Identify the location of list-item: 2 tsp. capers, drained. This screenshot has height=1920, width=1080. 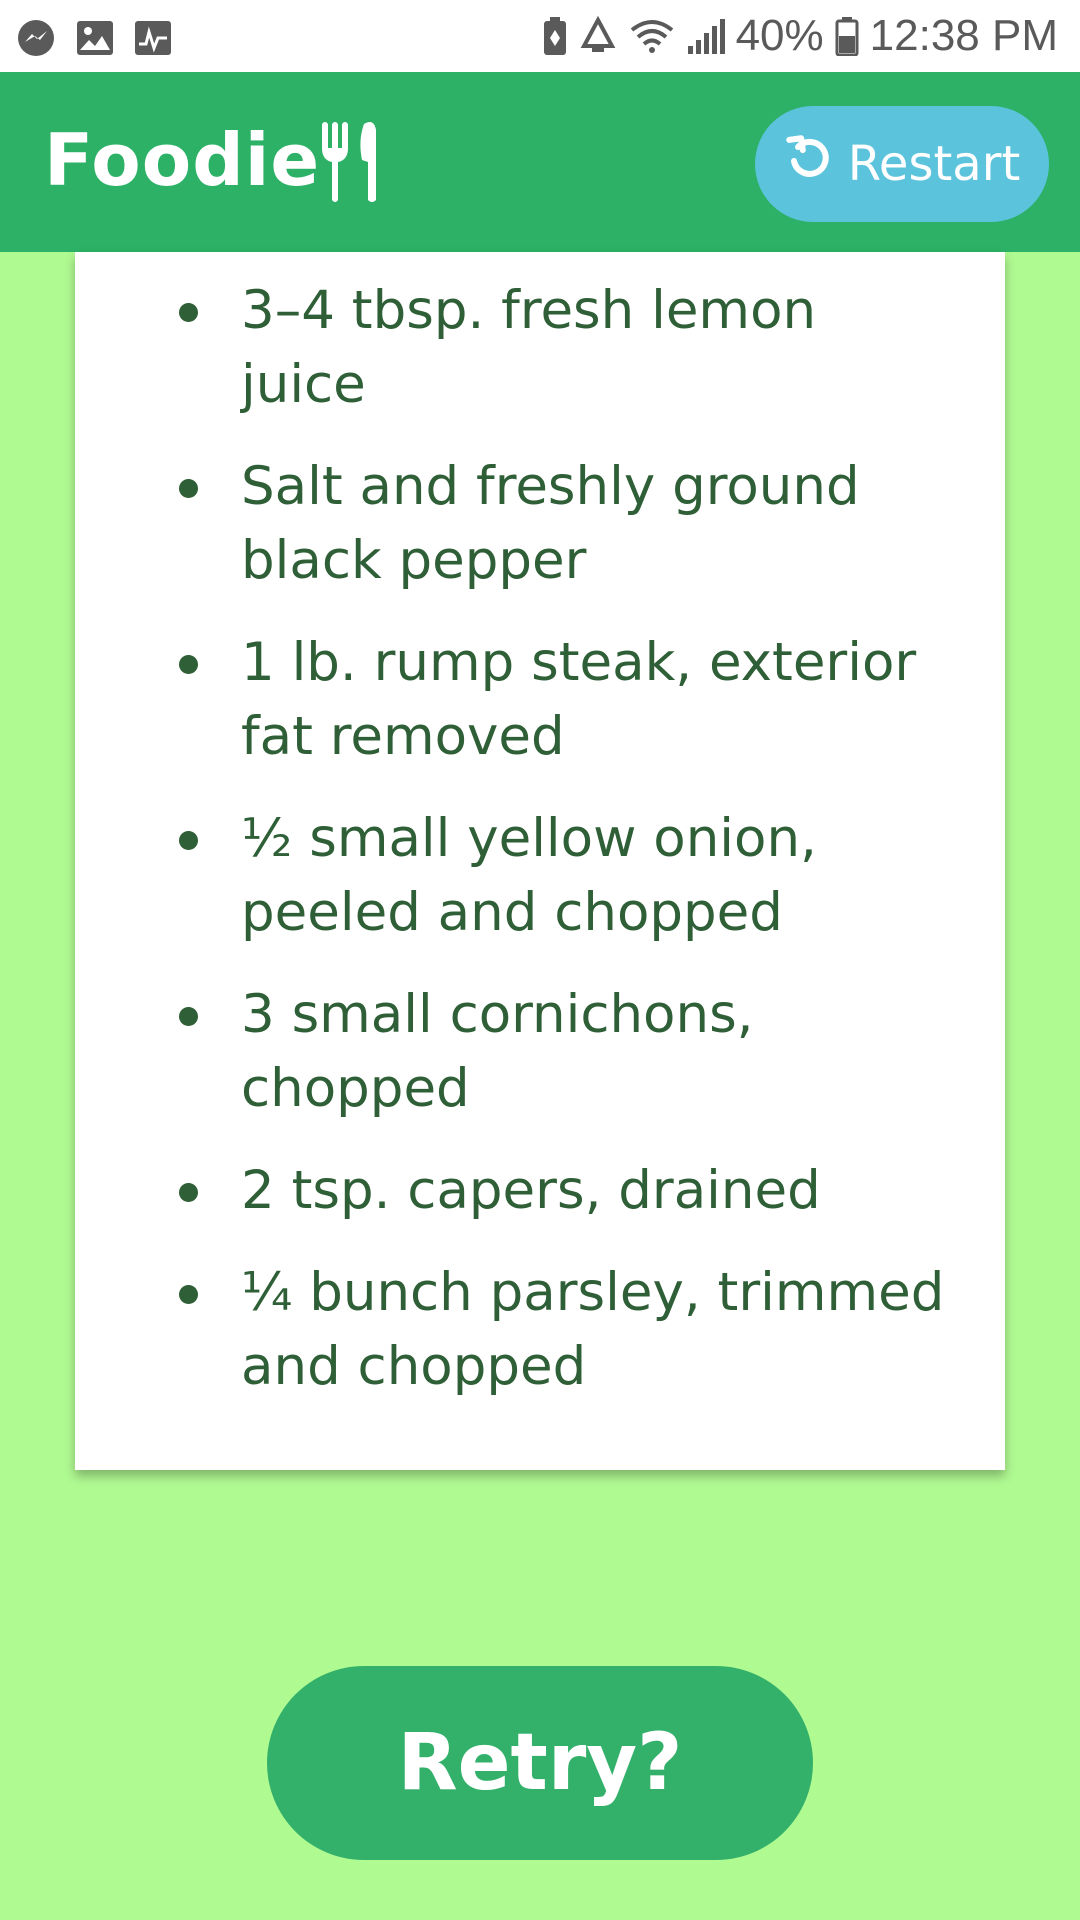
(540, 1191).